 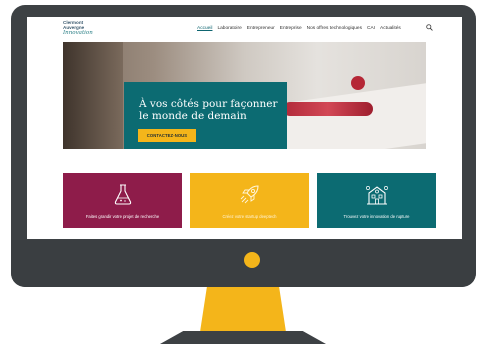 What do you see at coordinates (243, 337) in the screenshot?
I see `monitor-base` at bounding box center [243, 337].